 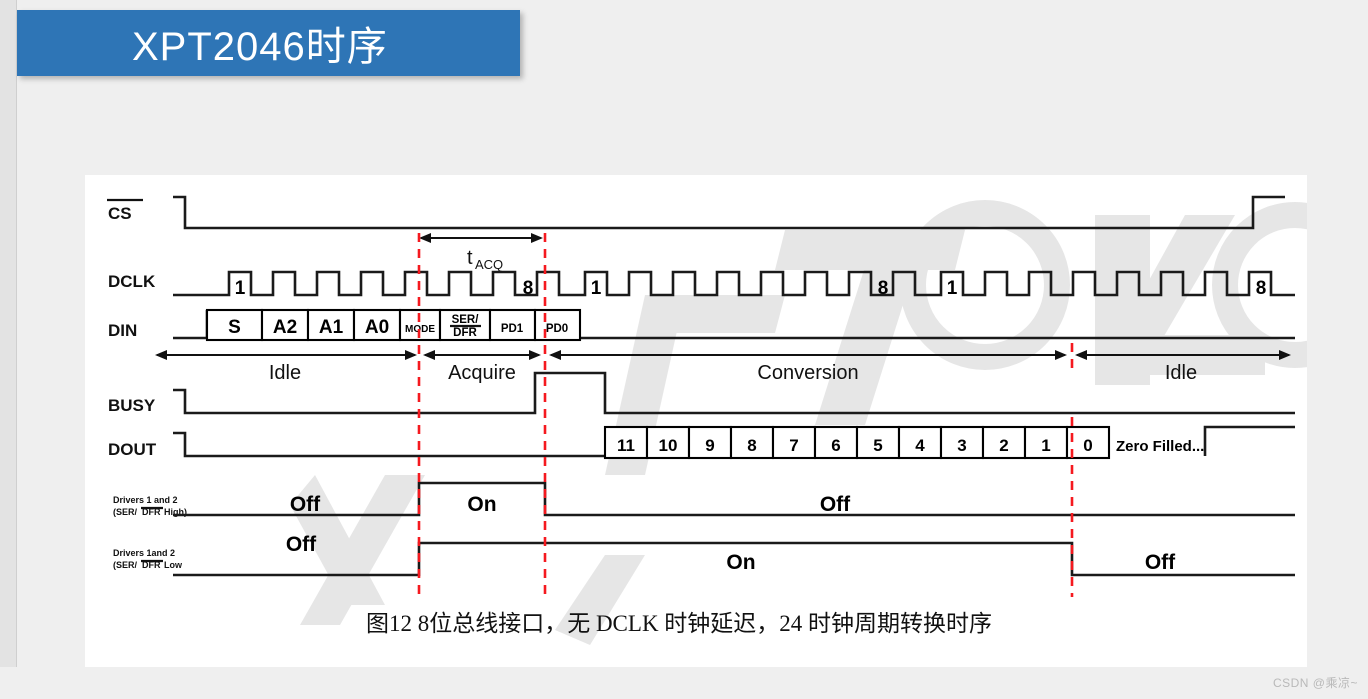 I want to click on csdn-watermark: CSDN @乘凉~, so click(x=1315, y=683).